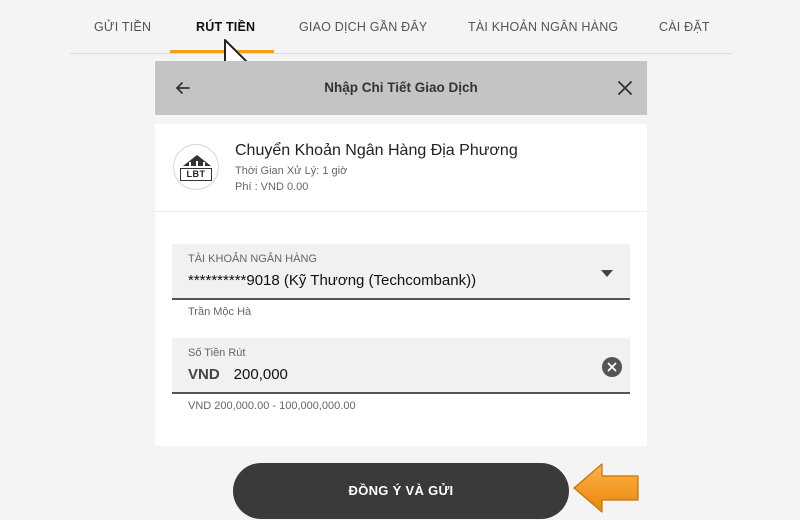  Describe the element at coordinates (607, 273) in the screenshot. I see `caret-down-icon` at that location.